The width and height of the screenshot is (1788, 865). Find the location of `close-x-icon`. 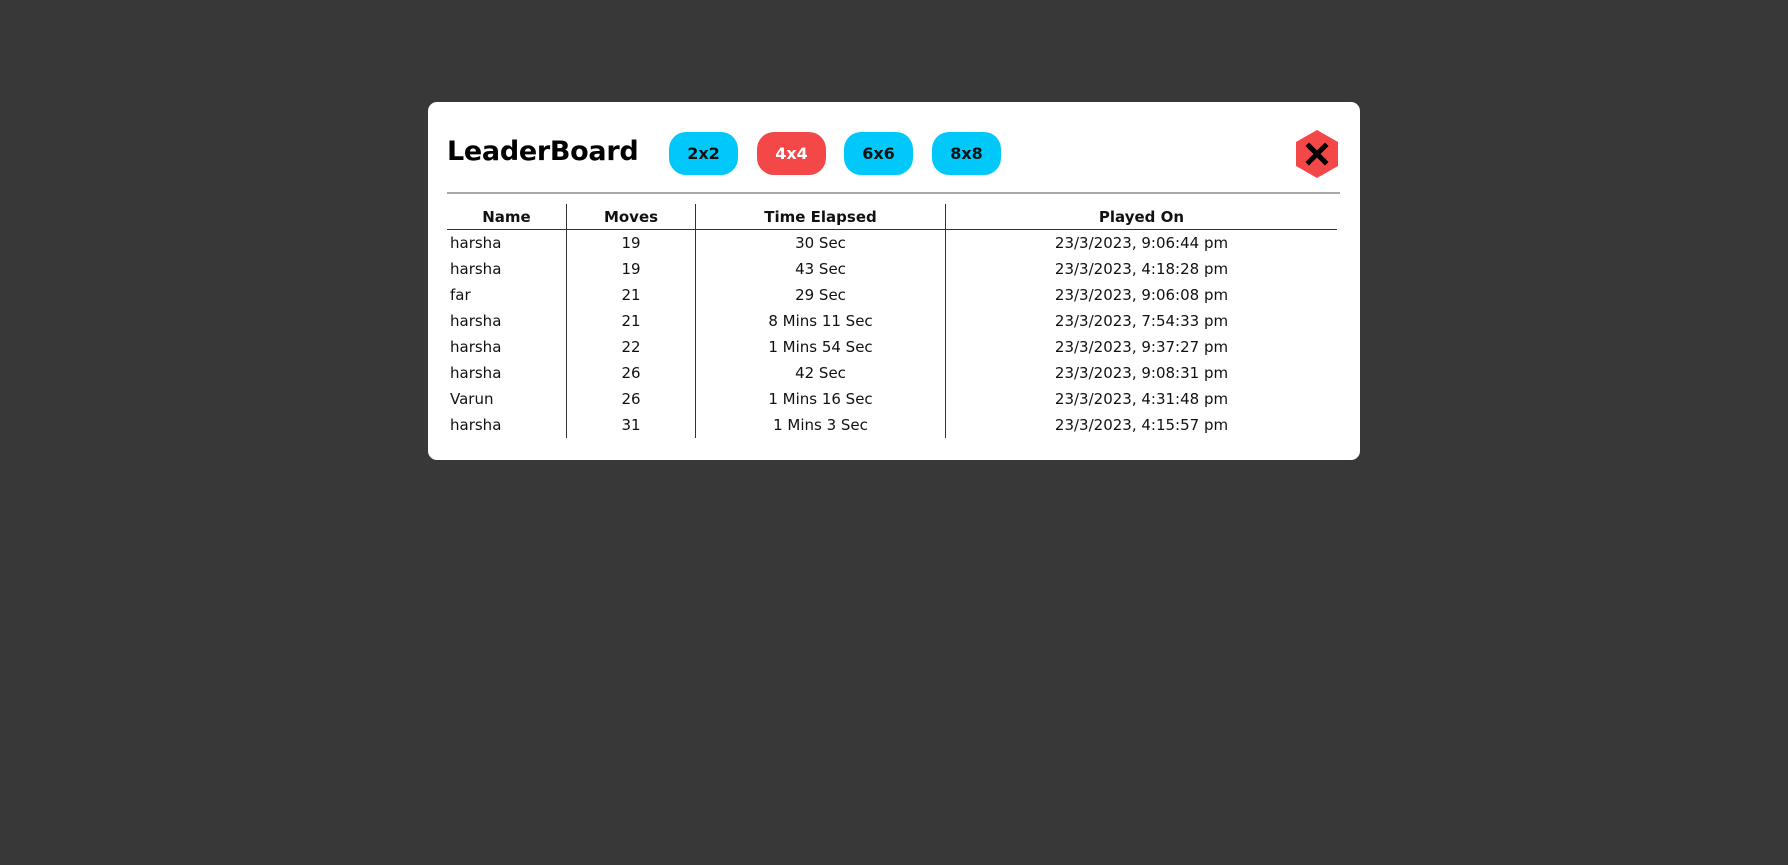

close-x-icon is located at coordinates (1317, 154).